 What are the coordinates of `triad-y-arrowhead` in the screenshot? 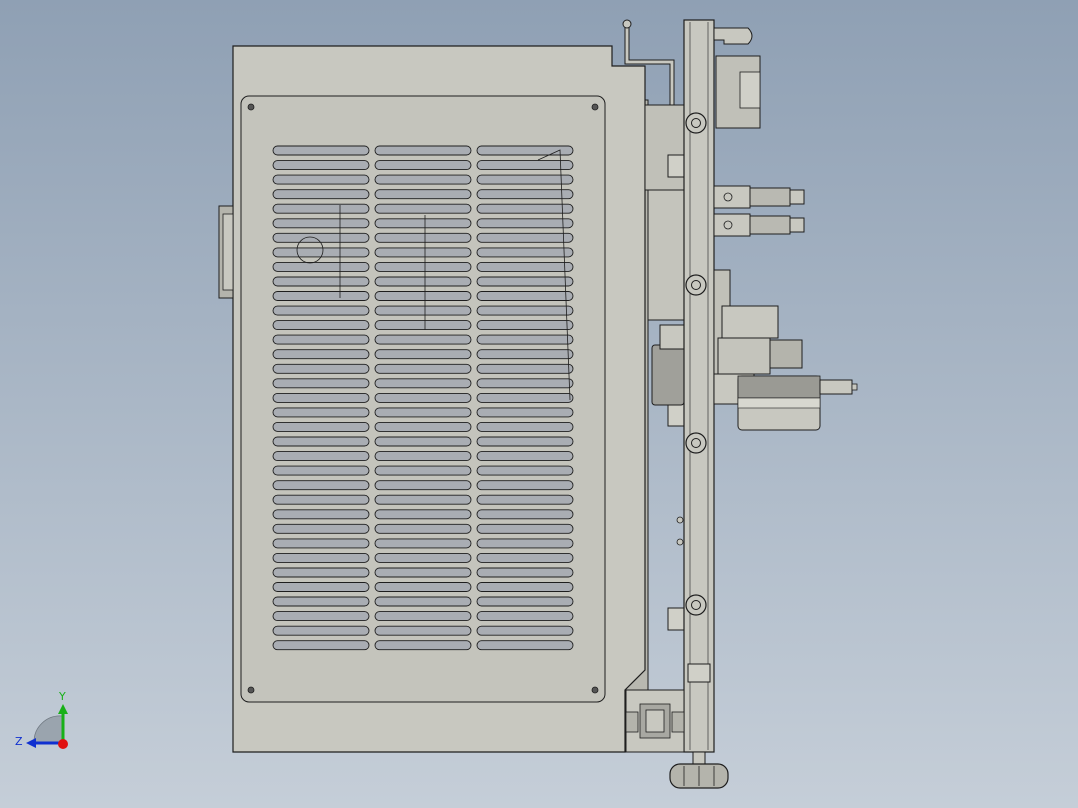 It's located at (63, 709).